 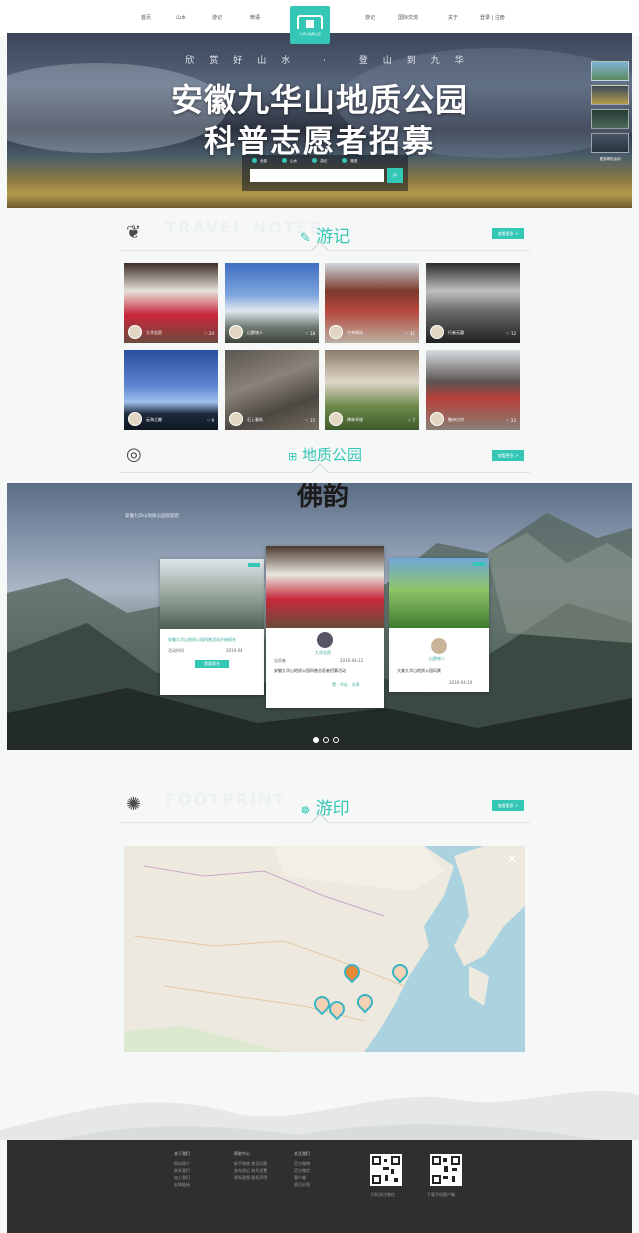 What do you see at coordinates (217, 17) in the screenshot?
I see `nav-item-notes: 游记` at bounding box center [217, 17].